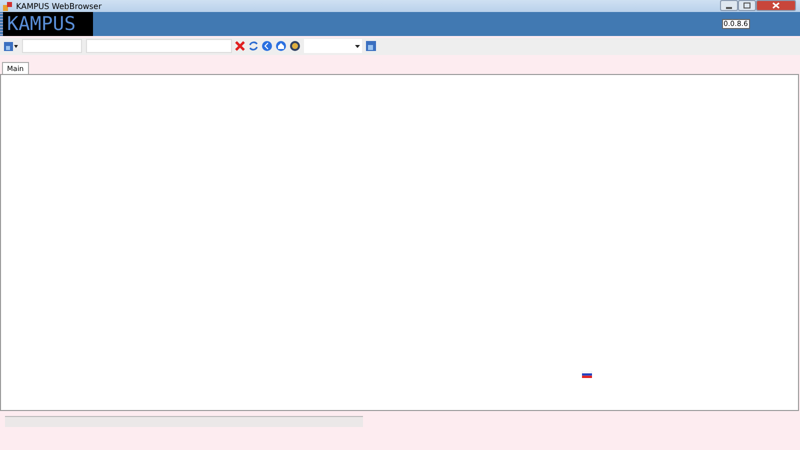 The height and width of the screenshot is (450, 800). Describe the element at coordinates (59, 6) in the screenshot. I see `window-title: KAMPUS WebBrowser` at that location.